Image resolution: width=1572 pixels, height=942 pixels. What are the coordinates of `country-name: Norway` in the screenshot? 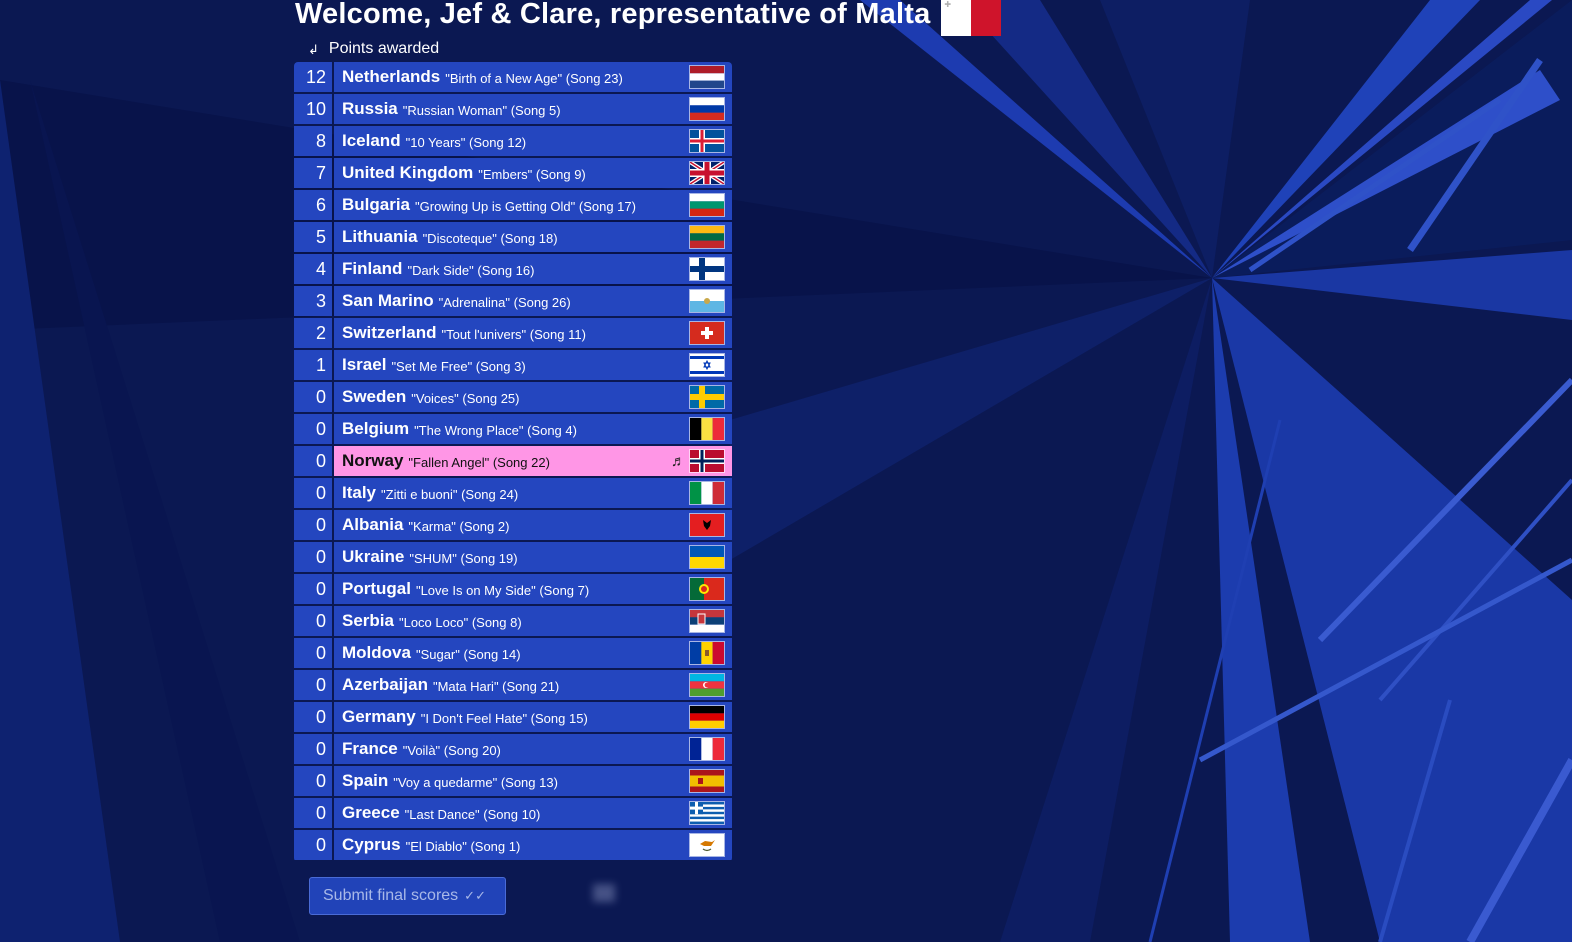 It's located at (373, 460).